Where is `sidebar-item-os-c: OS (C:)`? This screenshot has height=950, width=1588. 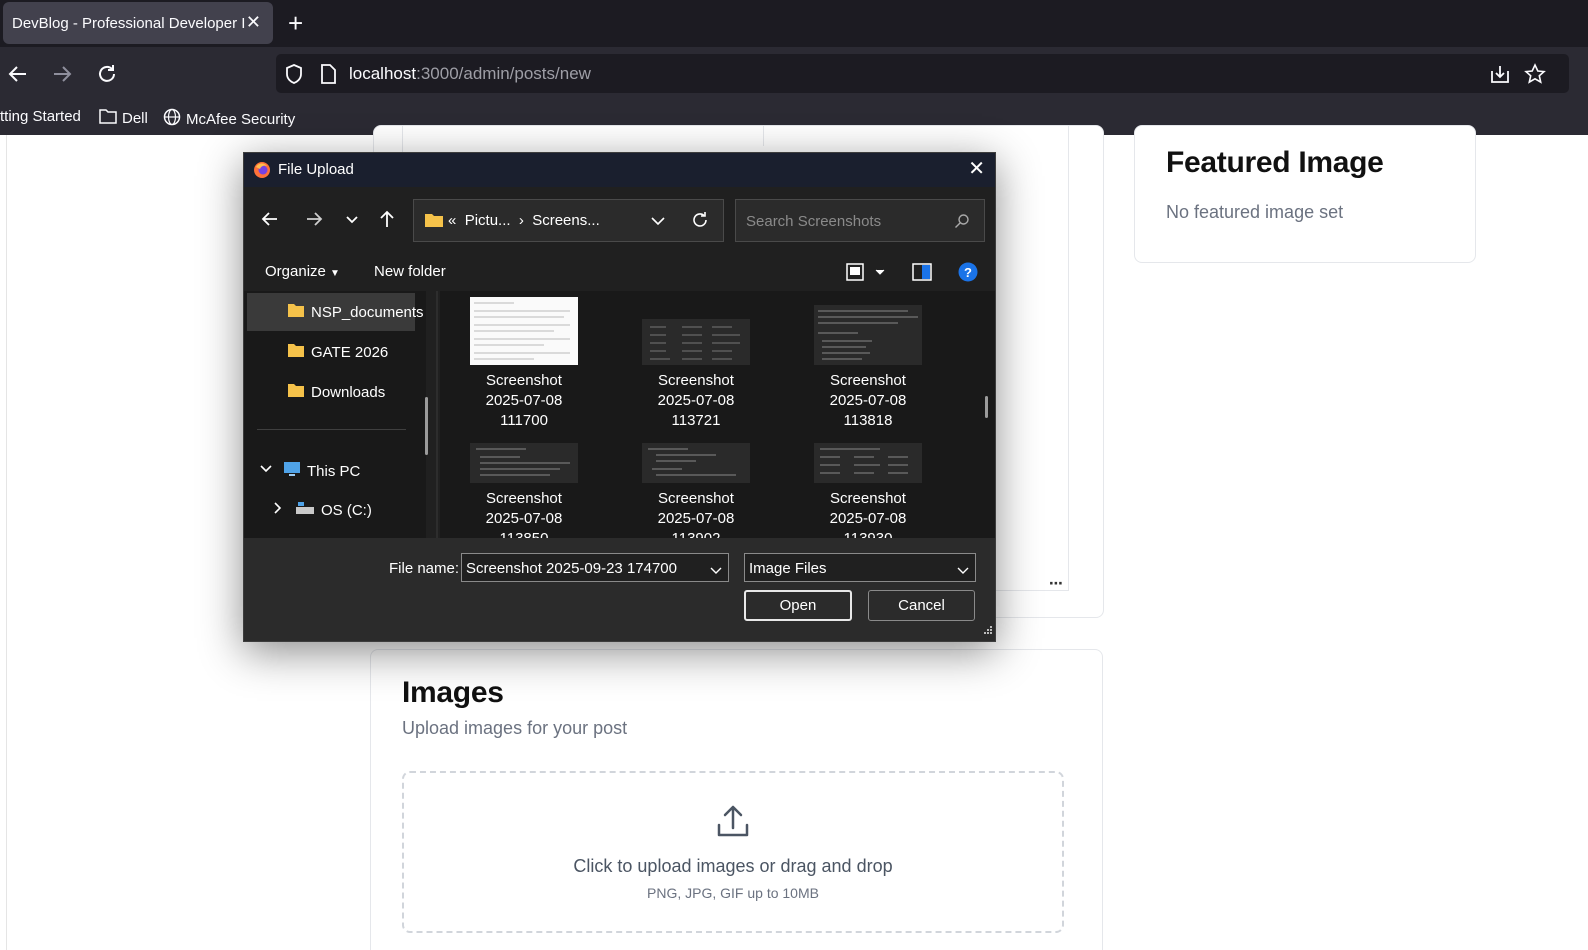
sidebar-item-os-c: OS (C:) is located at coordinates (331, 510).